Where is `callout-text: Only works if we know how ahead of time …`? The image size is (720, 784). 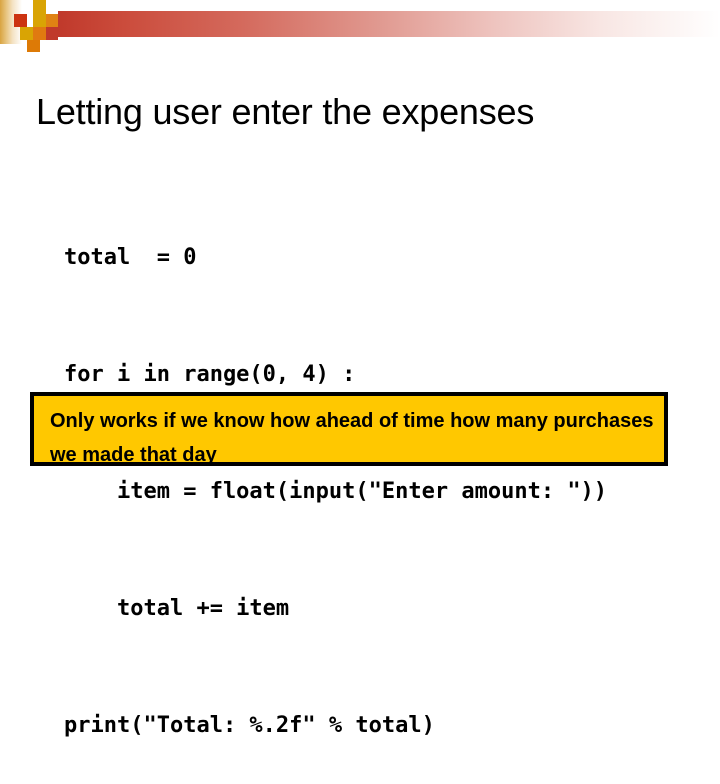 callout-text: Only works if we know how ahead of time … is located at coordinates (352, 438).